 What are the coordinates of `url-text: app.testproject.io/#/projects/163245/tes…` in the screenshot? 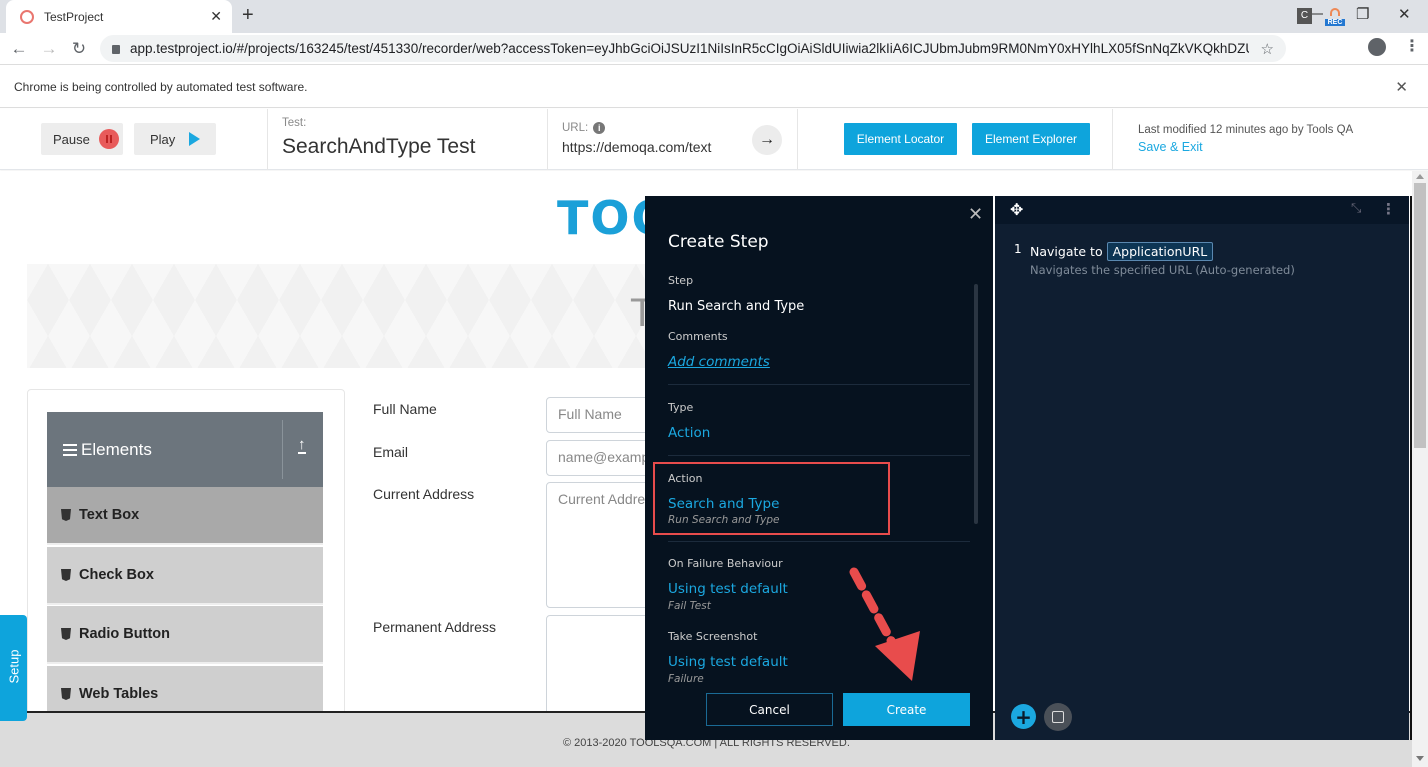 It's located at (689, 48).